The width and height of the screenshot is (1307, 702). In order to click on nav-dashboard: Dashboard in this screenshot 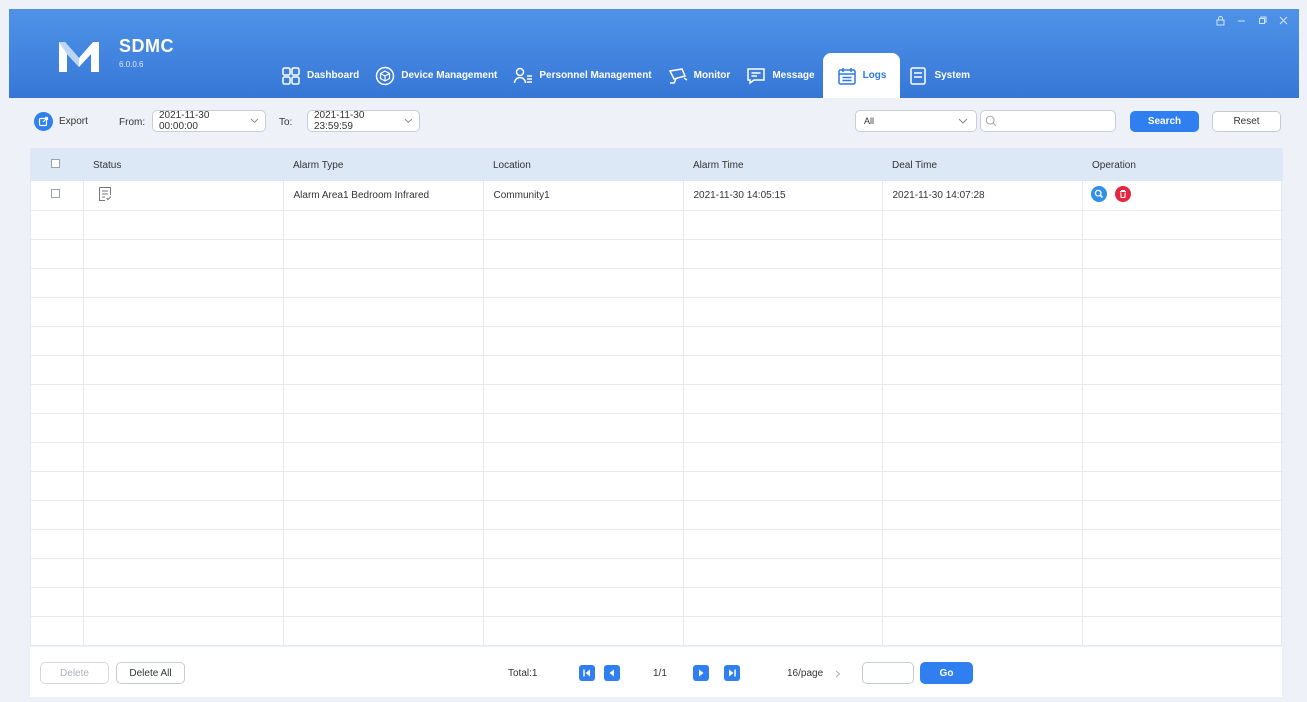, I will do `click(320, 75)`.